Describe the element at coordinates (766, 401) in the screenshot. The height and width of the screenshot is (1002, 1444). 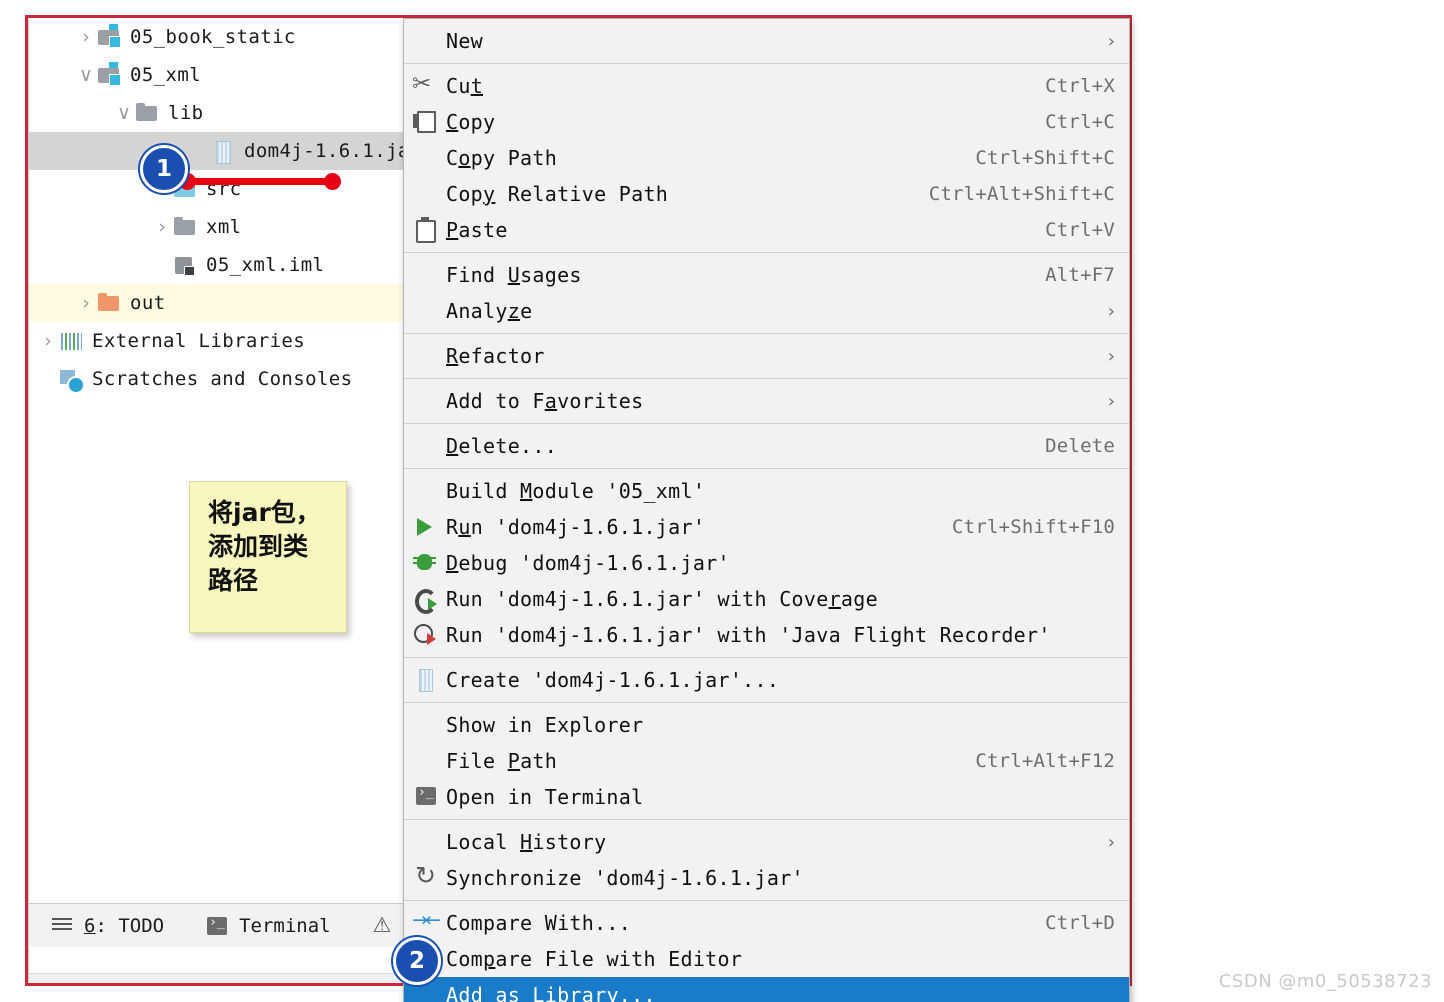
I see `menu-item-add-to-favorites: Add to Favorites ›` at that location.